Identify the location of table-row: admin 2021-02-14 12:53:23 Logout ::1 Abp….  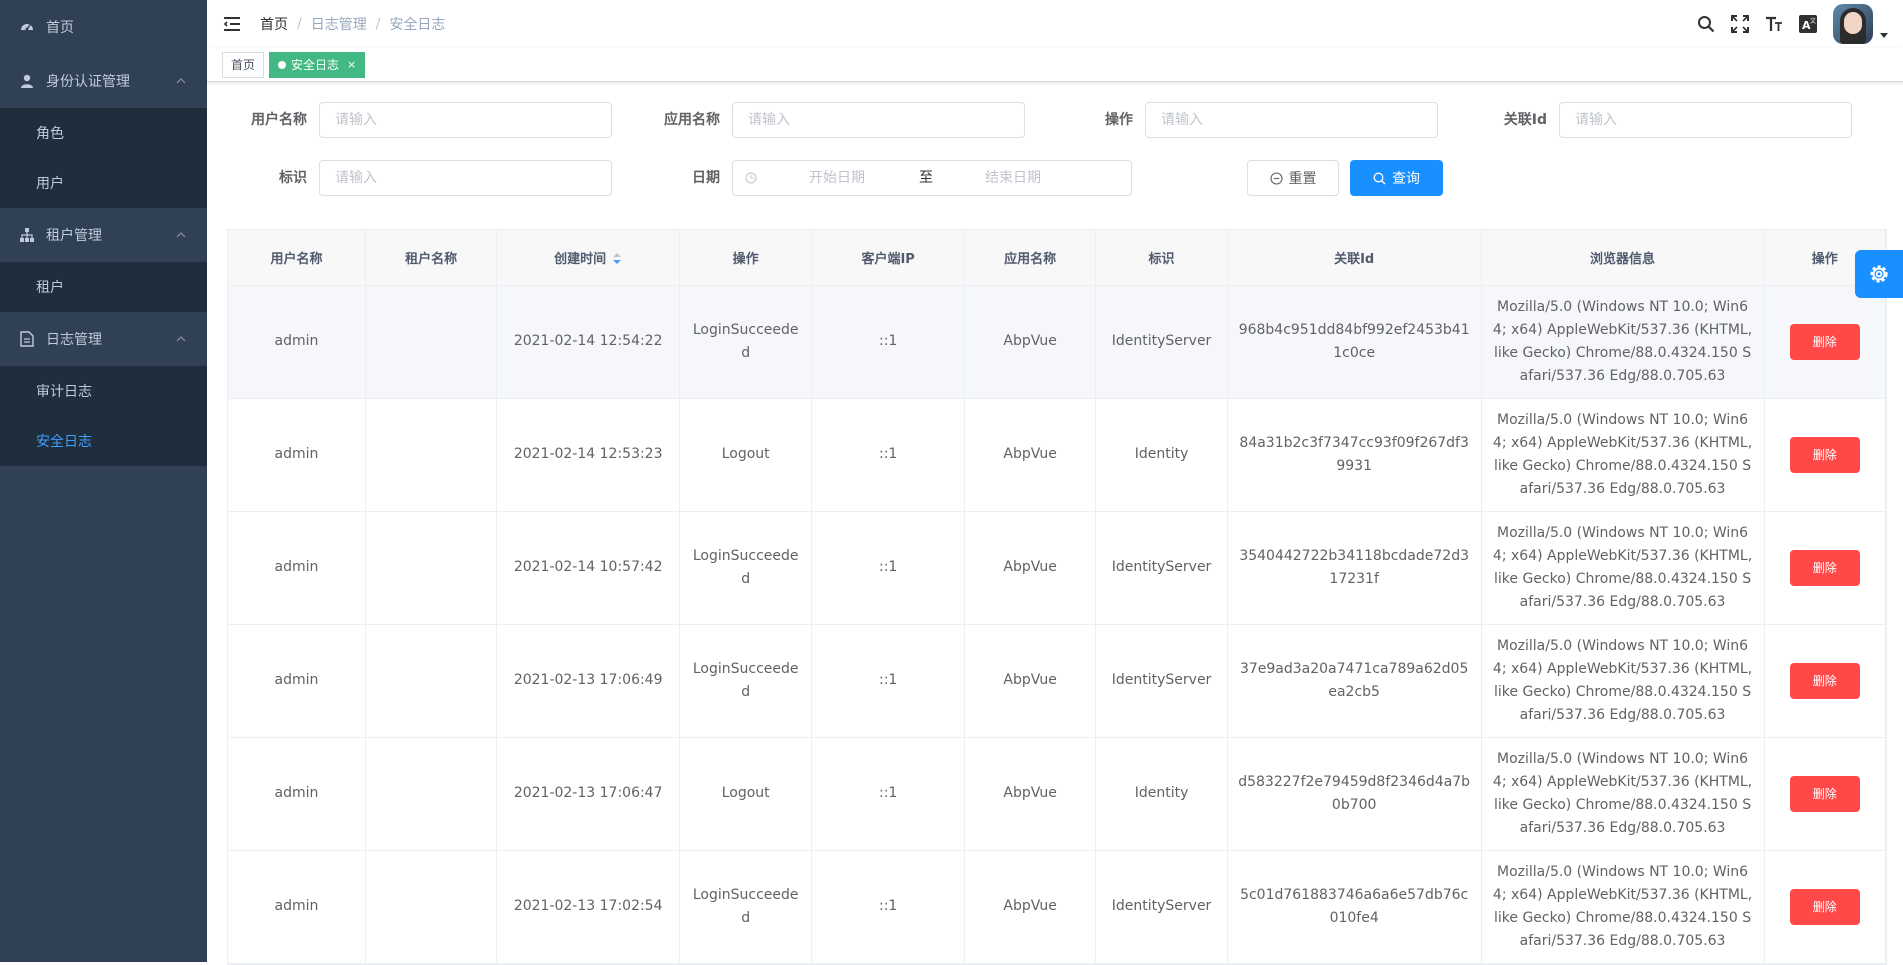
(1057, 455).